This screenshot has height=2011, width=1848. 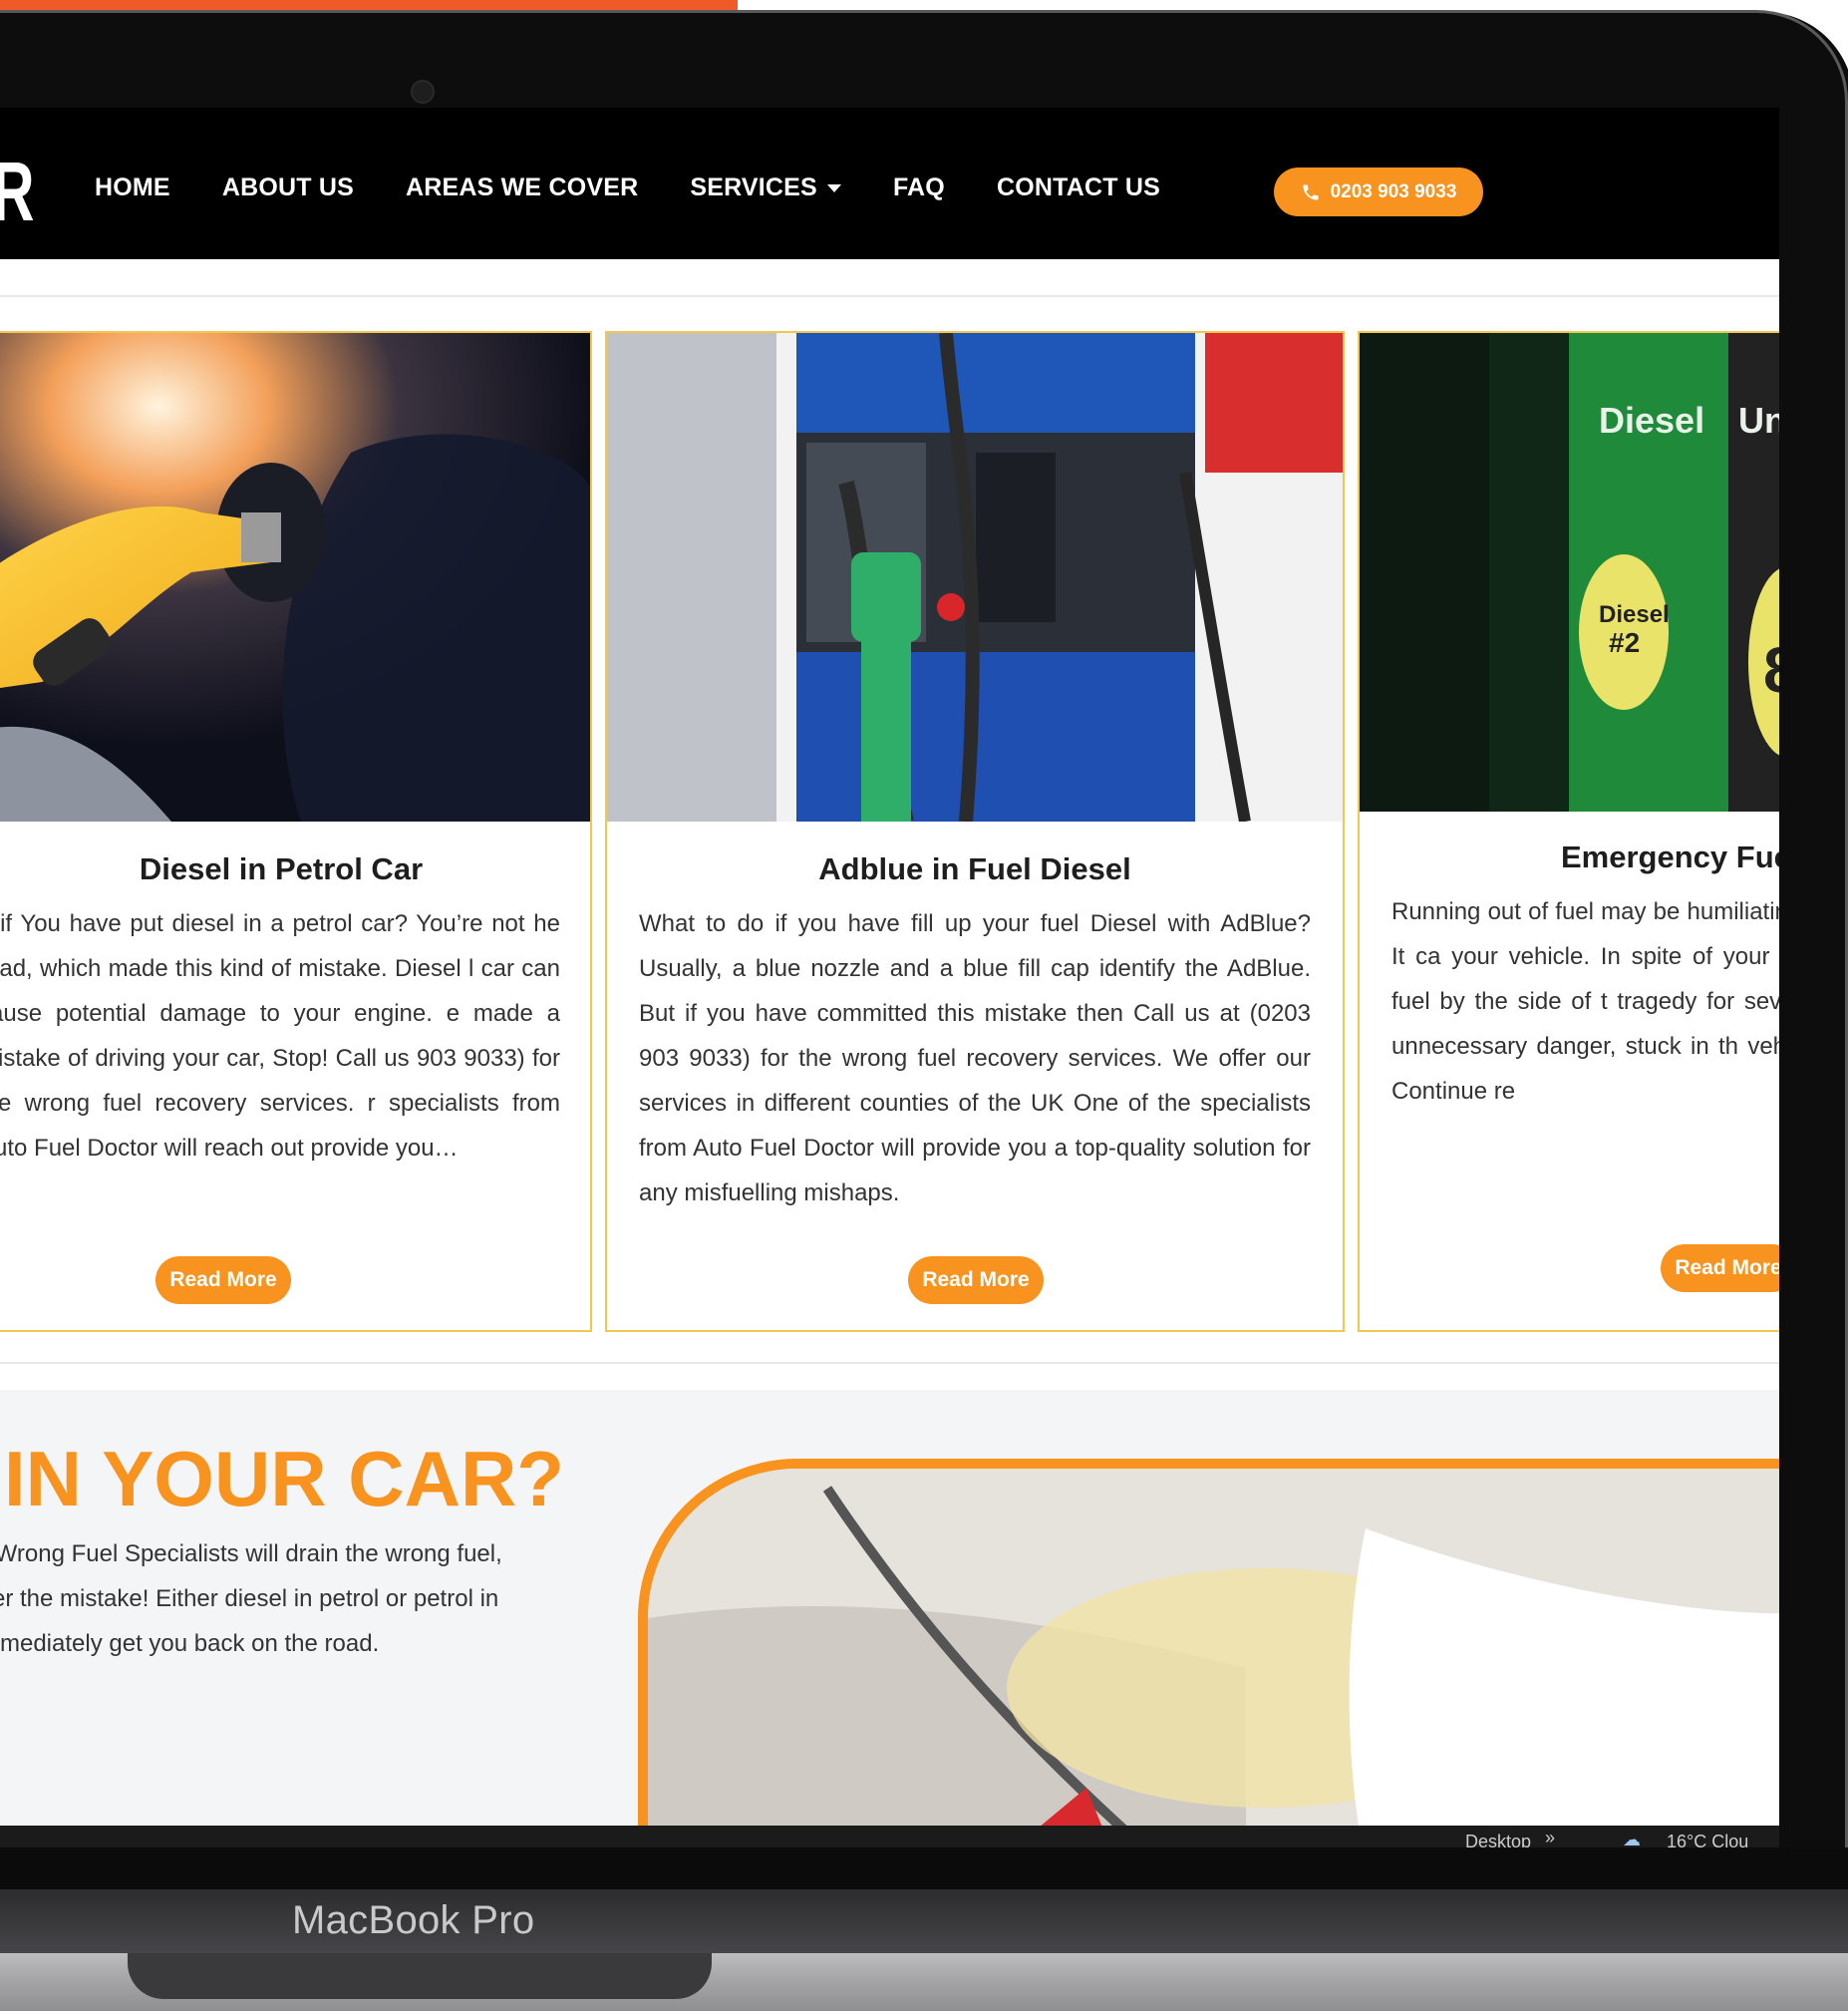 What do you see at coordinates (1632, 1838) in the screenshot?
I see `cloud-icon: ☁` at bounding box center [1632, 1838].